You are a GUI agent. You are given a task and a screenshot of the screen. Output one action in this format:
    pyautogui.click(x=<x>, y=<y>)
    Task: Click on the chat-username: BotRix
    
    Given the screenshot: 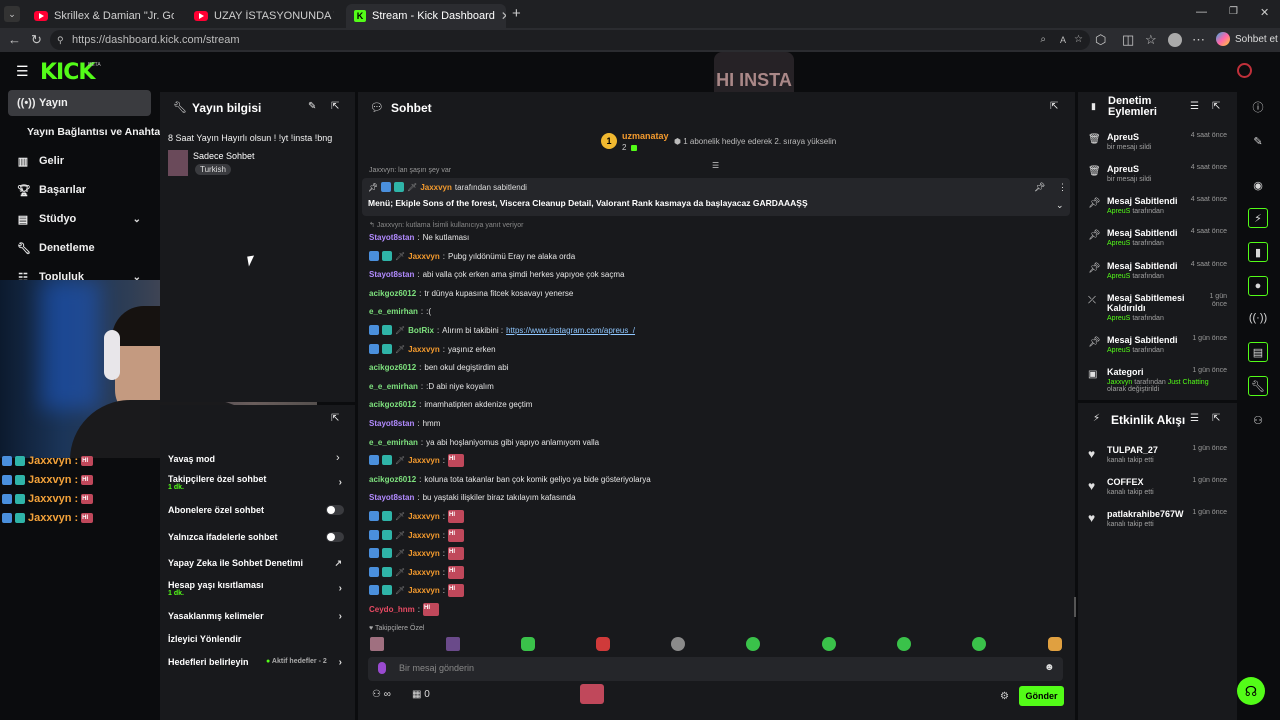 What is the action you would take?
    pyautogui.click(x=421, y=330)
    